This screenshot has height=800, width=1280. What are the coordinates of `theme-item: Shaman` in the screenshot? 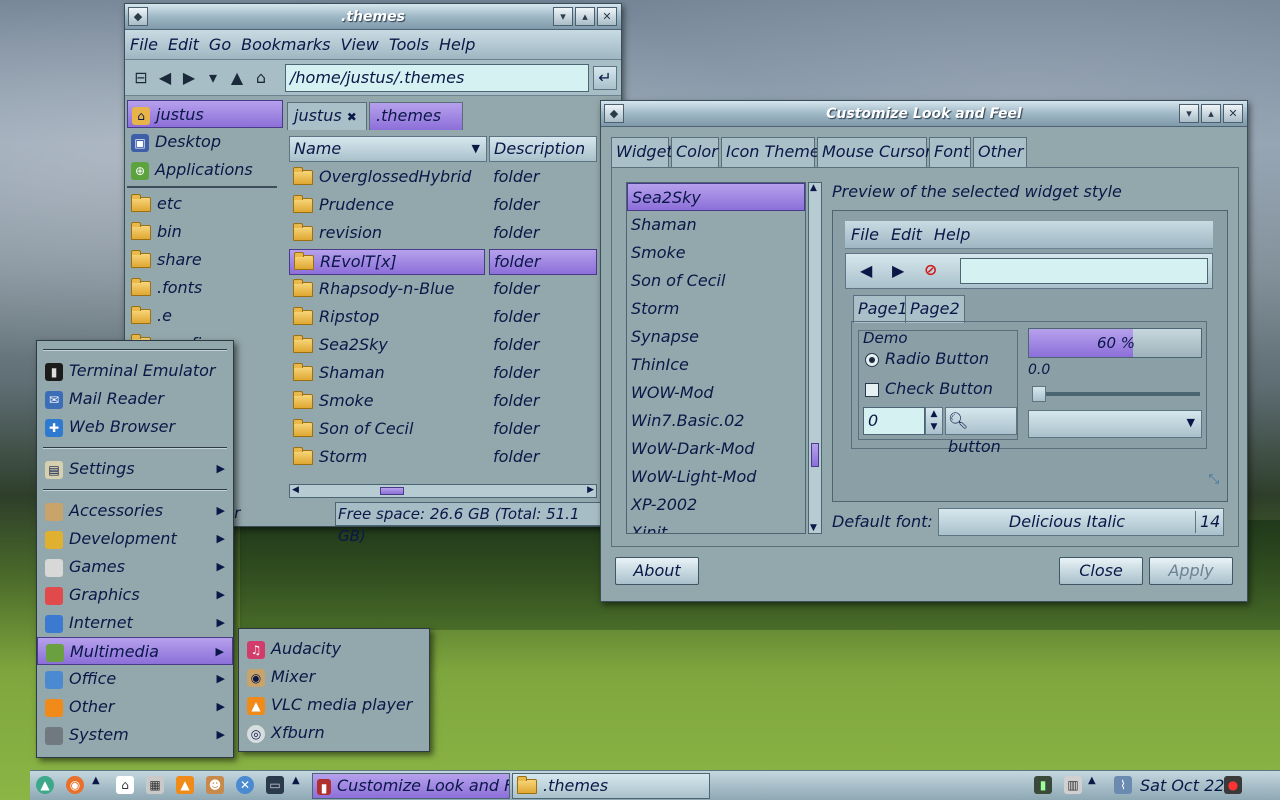 It's located at (716, 225).